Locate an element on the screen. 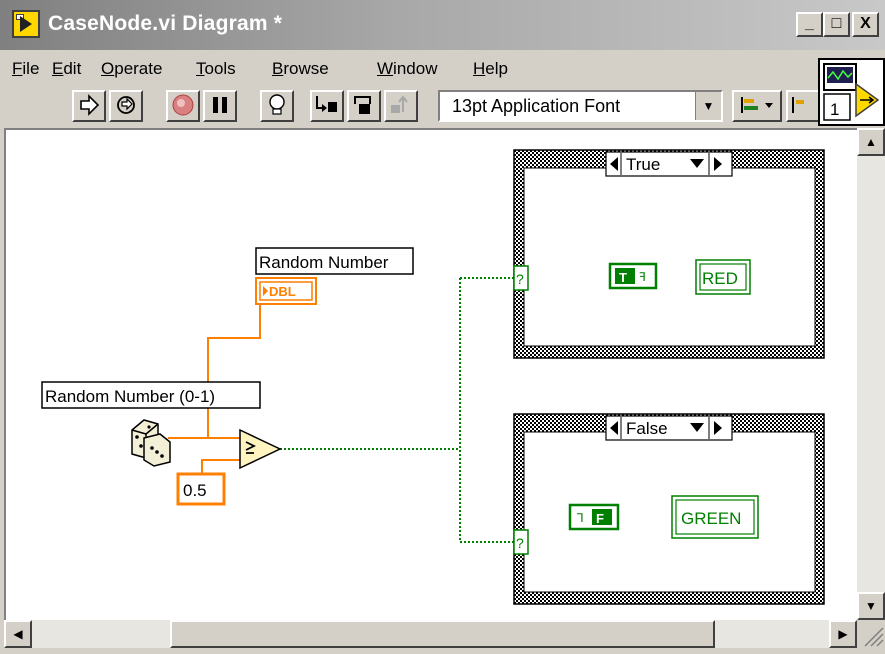  menu-tools: Tools is located at coordinates (216, 69).